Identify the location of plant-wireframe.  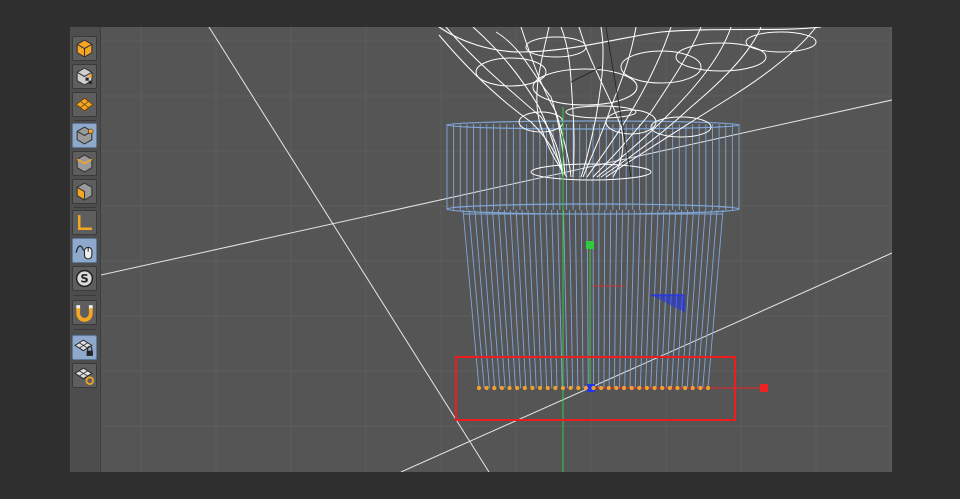
(630, 104).